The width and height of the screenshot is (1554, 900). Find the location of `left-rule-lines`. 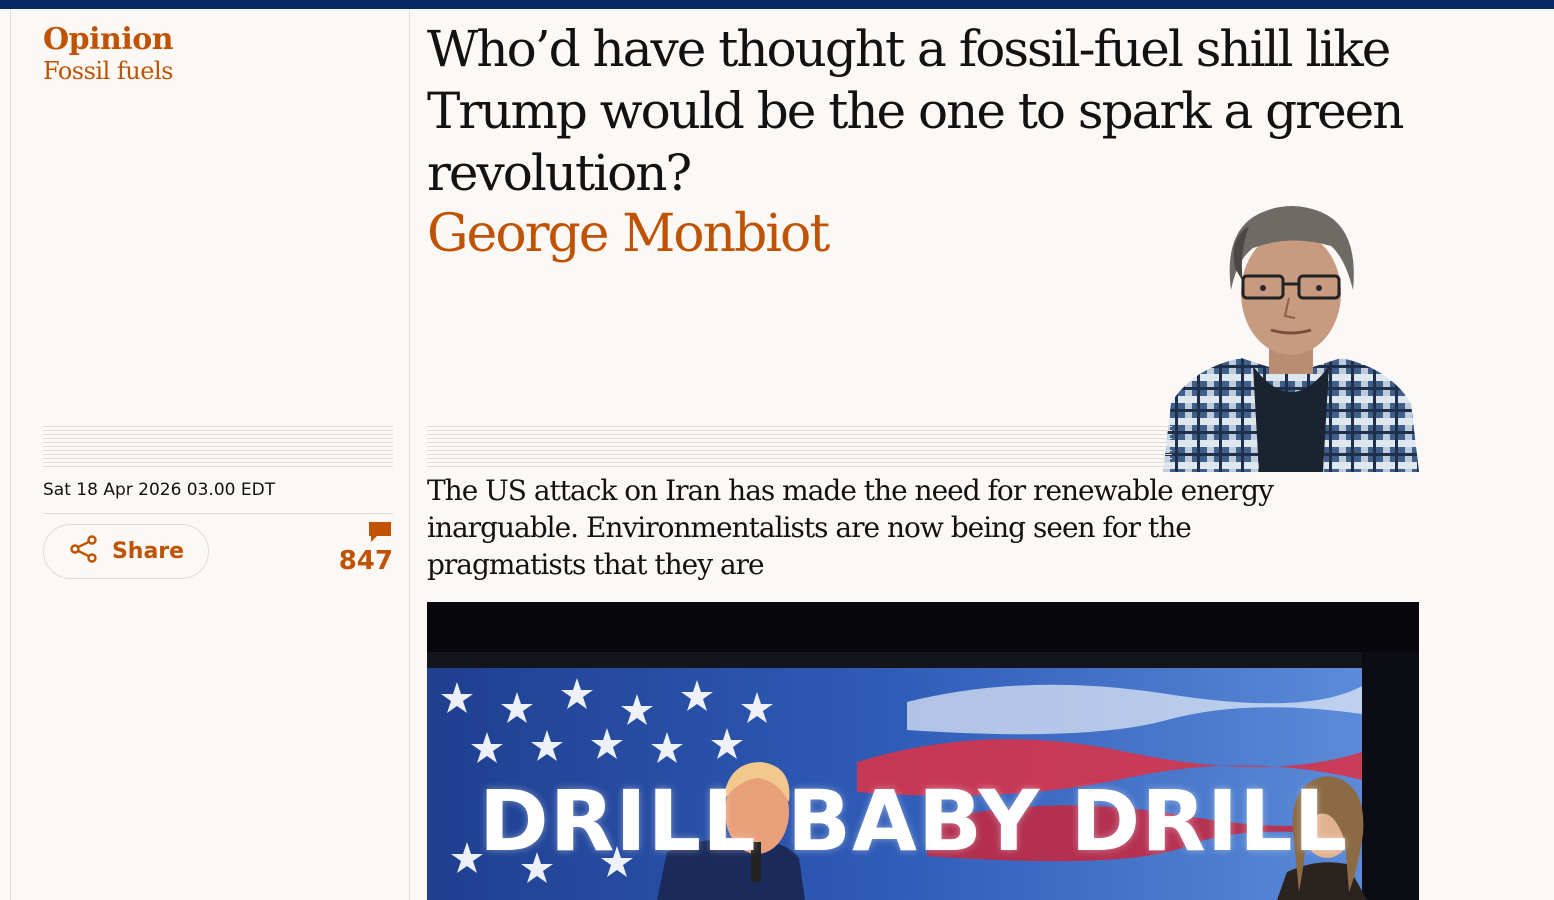

left-rule-lines is located at coordinates (218, 448).